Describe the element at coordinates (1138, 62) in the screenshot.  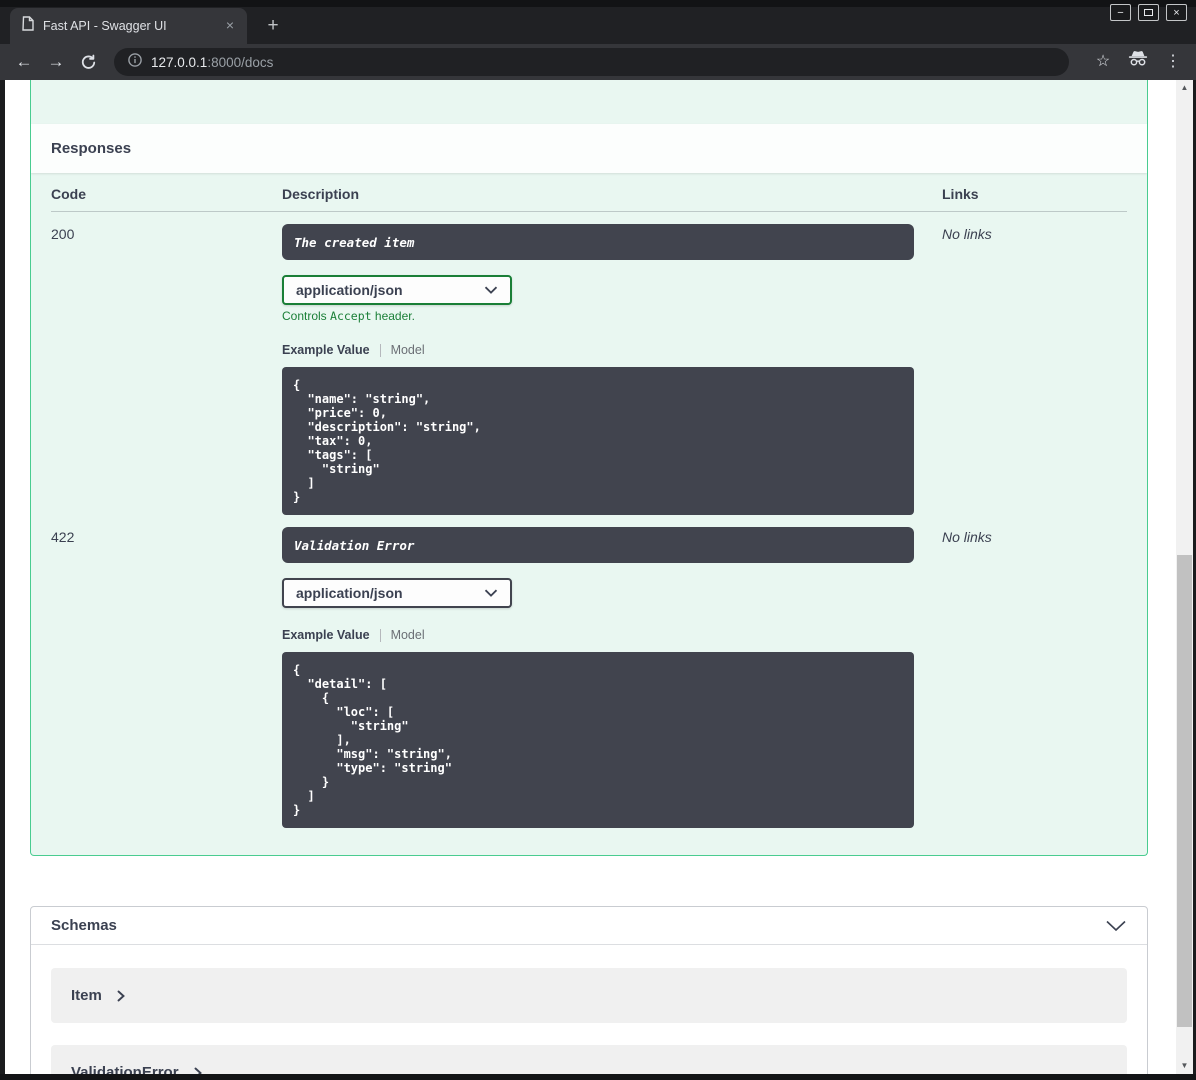
I see `incognito-icon` at that location.